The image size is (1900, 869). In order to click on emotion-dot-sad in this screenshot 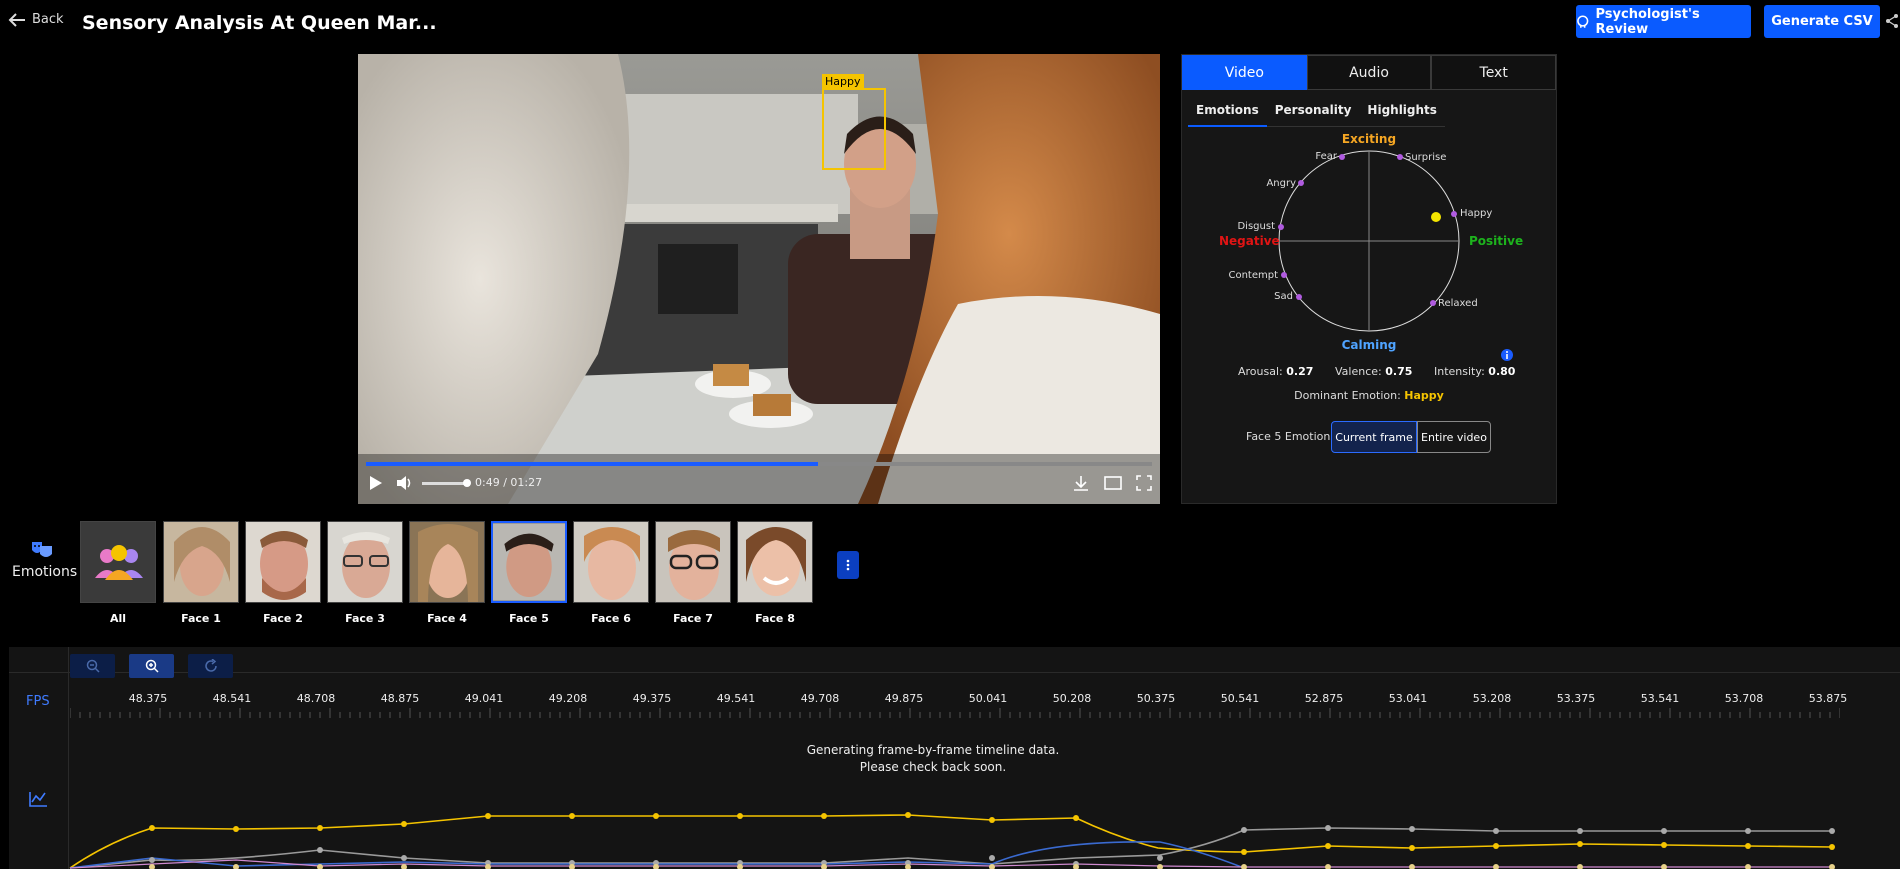, I will do `click(1299, 297)`.